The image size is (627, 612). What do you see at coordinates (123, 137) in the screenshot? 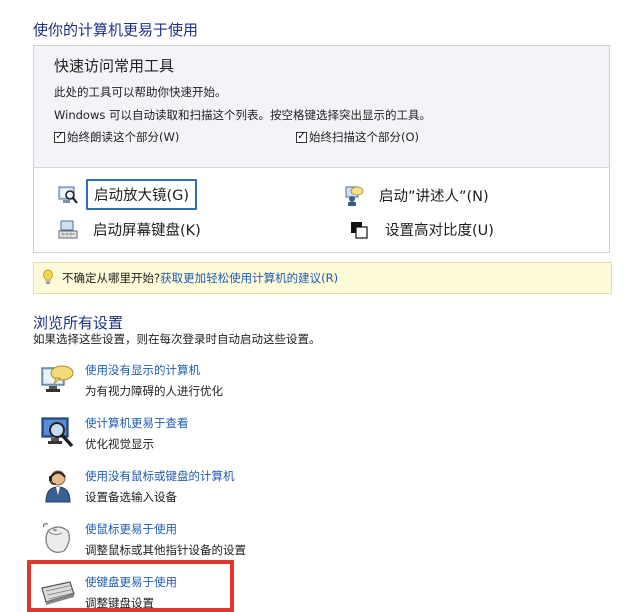
I see `always-read-label: 始终朗读这个部分(W)` at bounding box center [123, 137].